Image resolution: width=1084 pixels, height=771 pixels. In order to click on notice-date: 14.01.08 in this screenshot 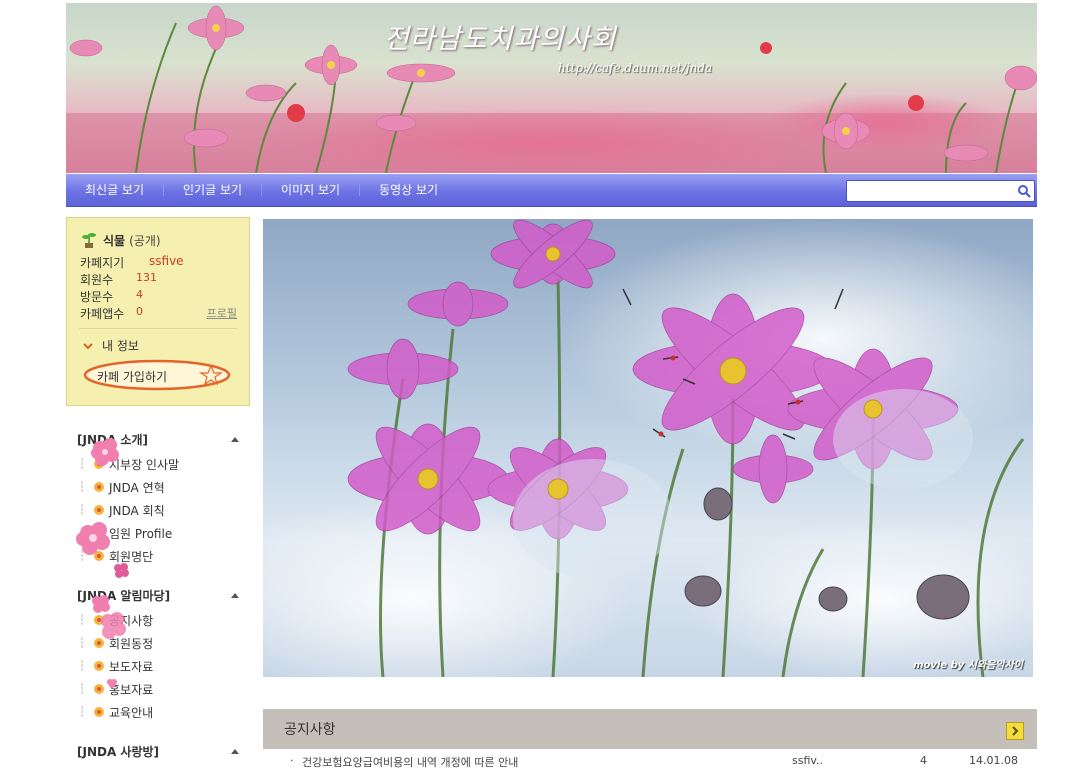, I will do `click(993, 760)`.